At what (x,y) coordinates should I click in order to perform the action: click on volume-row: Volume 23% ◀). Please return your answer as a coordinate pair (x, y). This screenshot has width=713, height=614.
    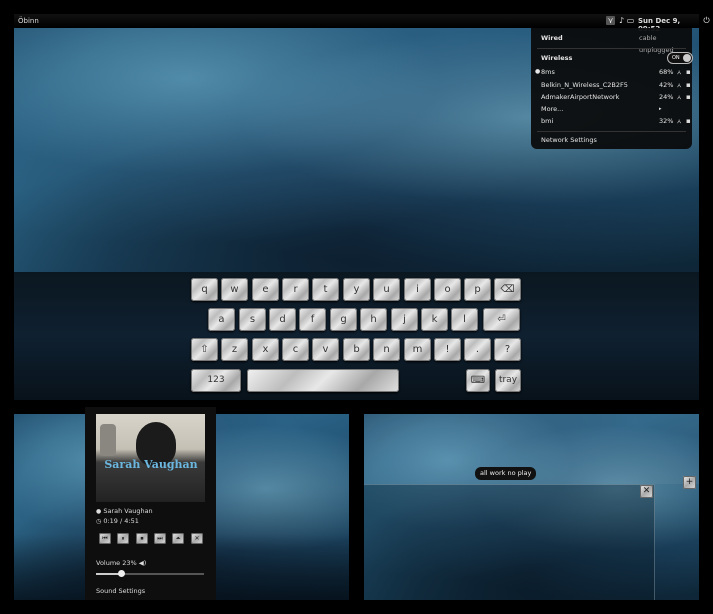
    Looking at the image, I should click on (121, 563).